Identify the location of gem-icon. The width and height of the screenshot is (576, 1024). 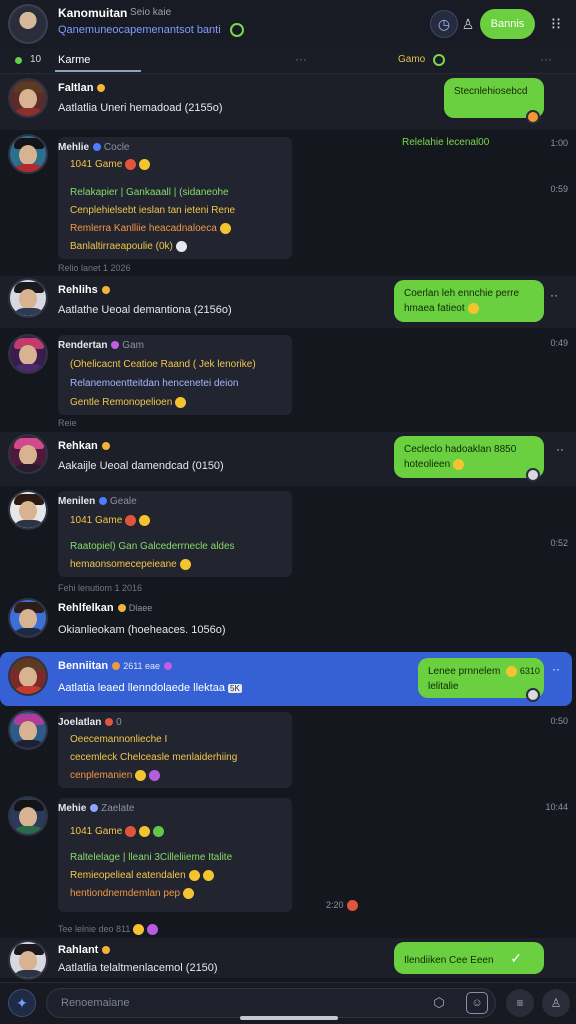
(168, 666).